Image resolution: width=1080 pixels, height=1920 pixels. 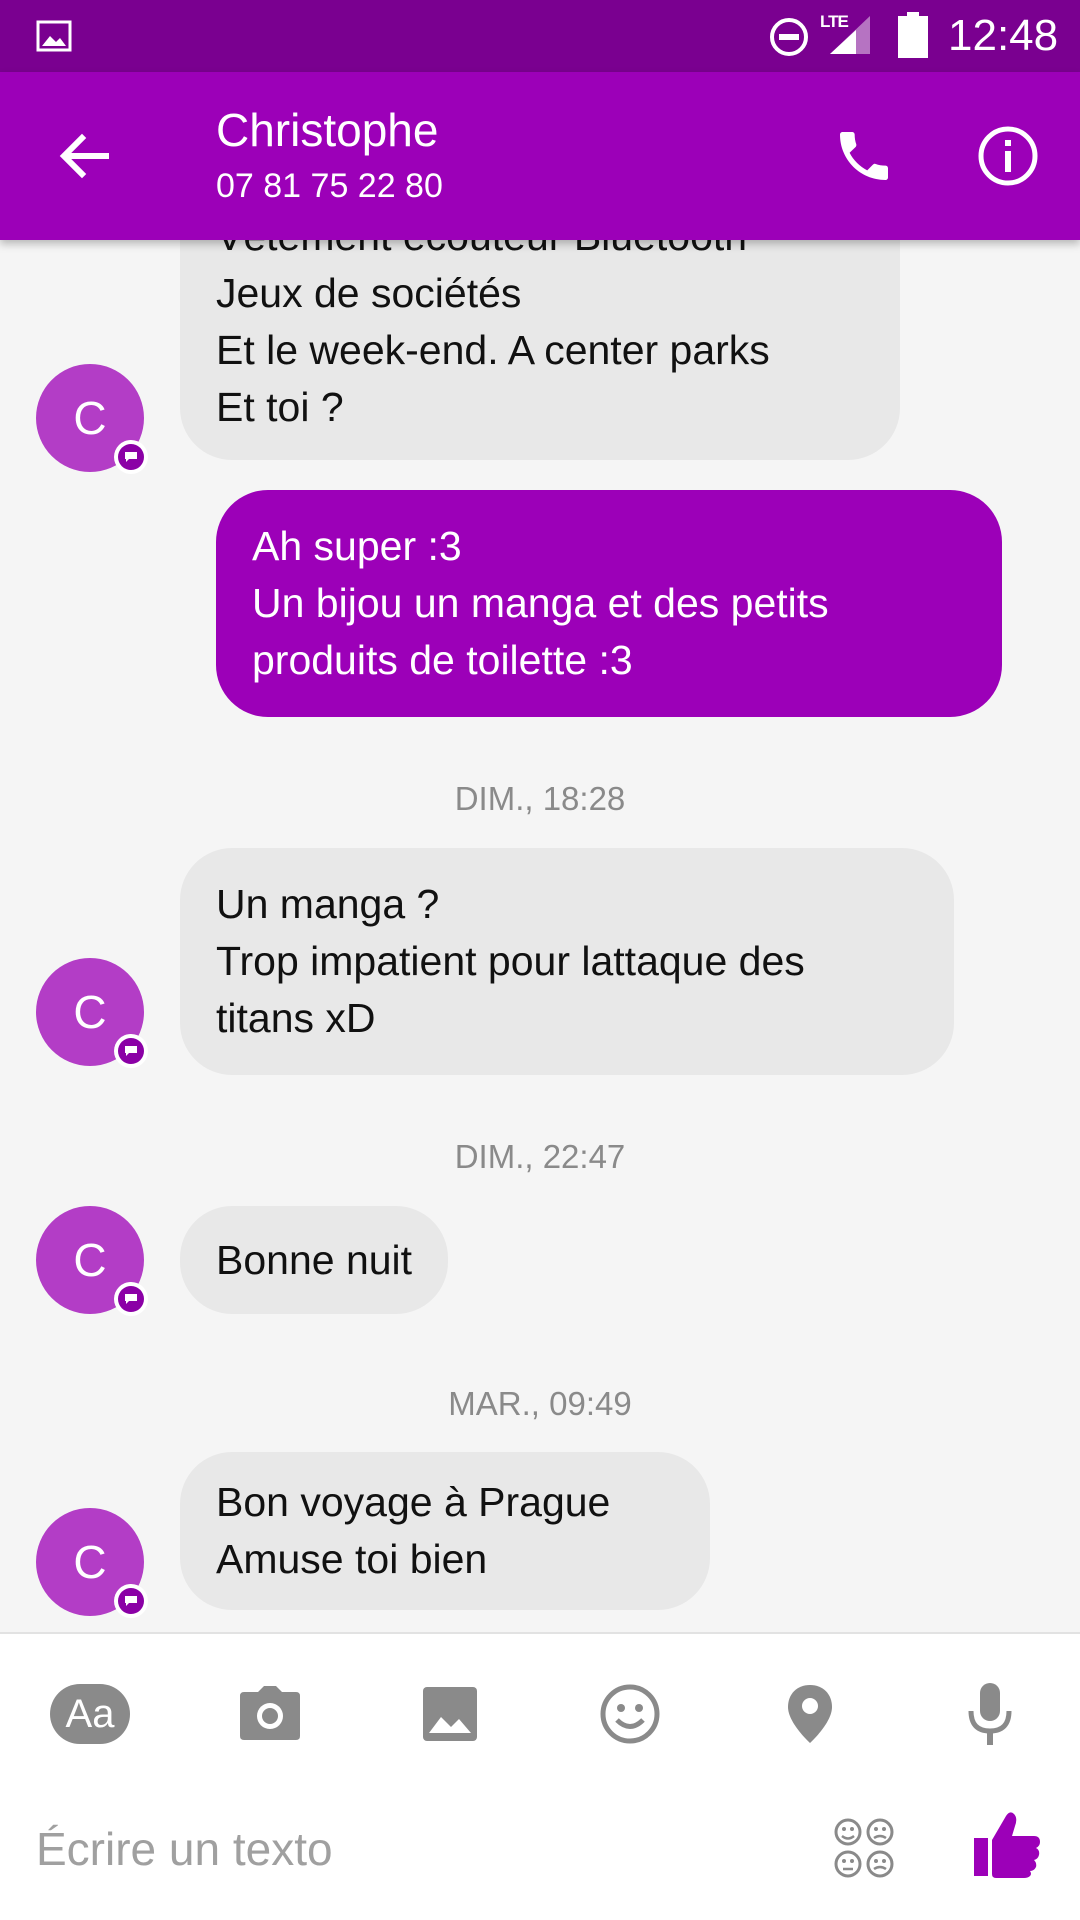 What do you see at coordinates (864, 1848) in the screenshot?
I see `stickers-icon` at bounding box center [864, 1848].